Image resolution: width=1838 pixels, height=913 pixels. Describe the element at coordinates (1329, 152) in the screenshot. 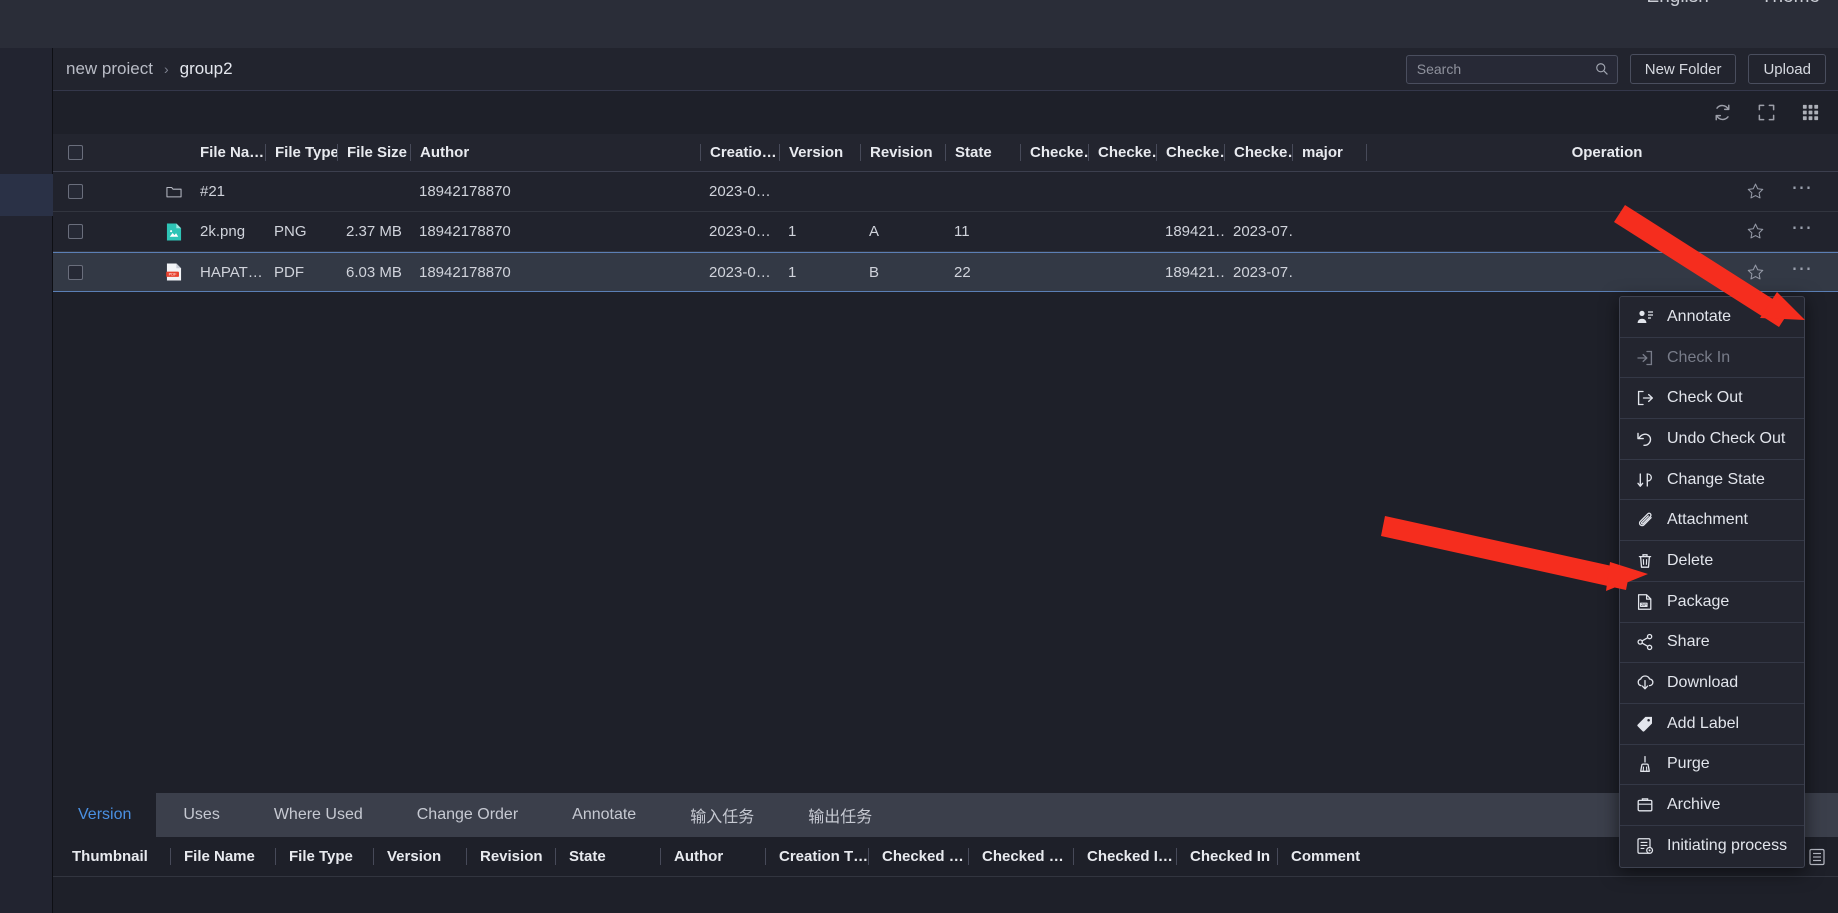

I see `header-major: major` at that location.